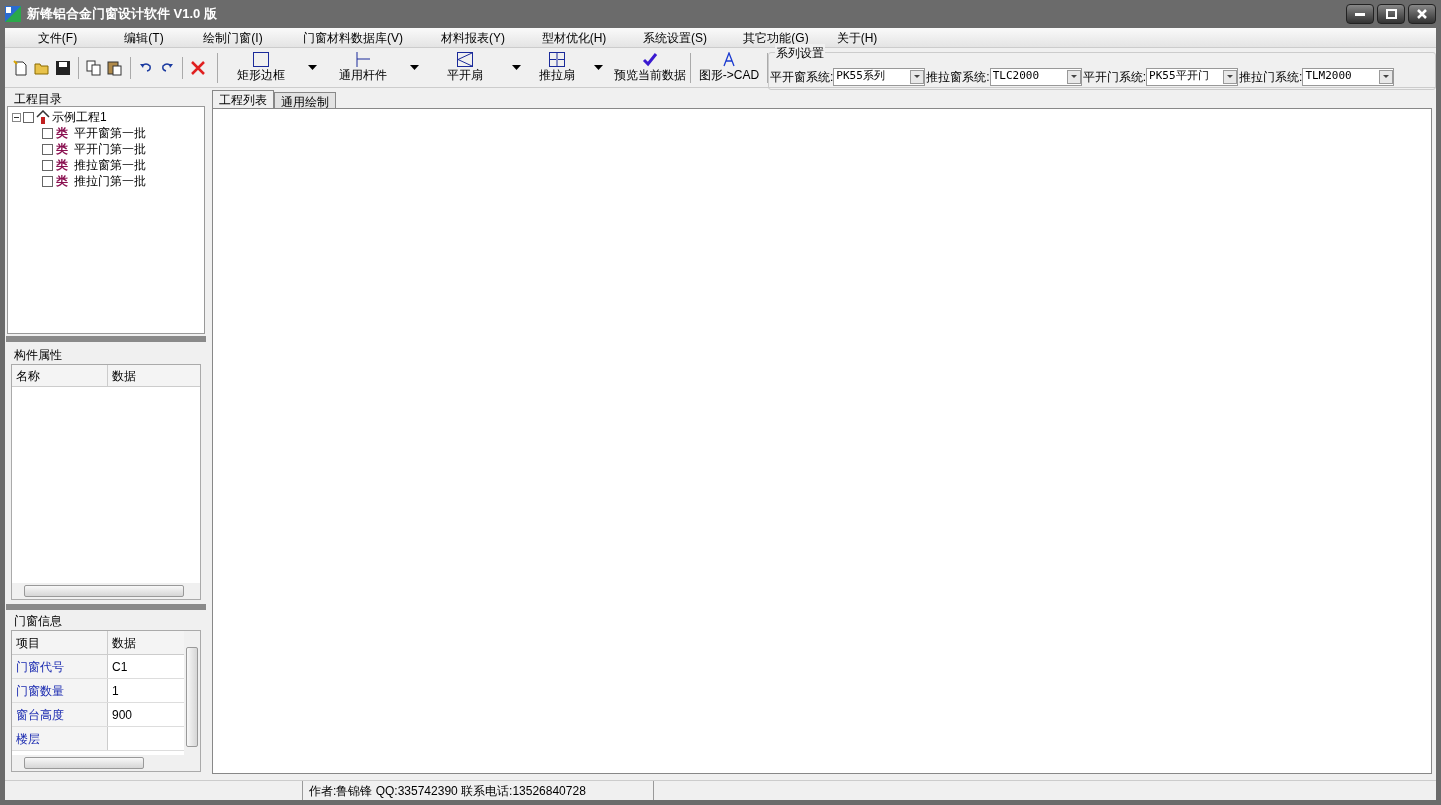  Describe the element at coordinates (857, 37) in the screenshot. I see `menu-item: 关于(H)` at that location.